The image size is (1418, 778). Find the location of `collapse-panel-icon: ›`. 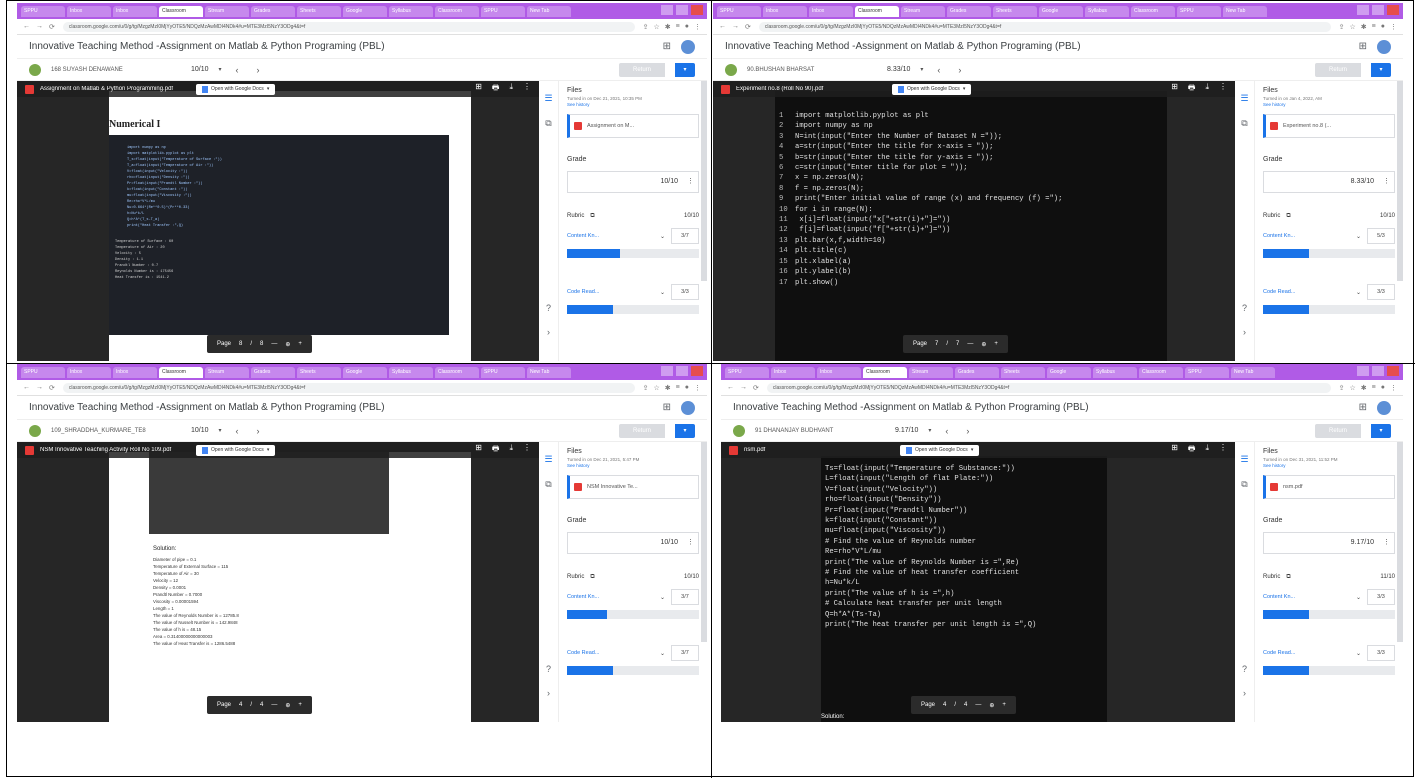

collapse-panel-icon: › is located at coordinates (1244, 332).